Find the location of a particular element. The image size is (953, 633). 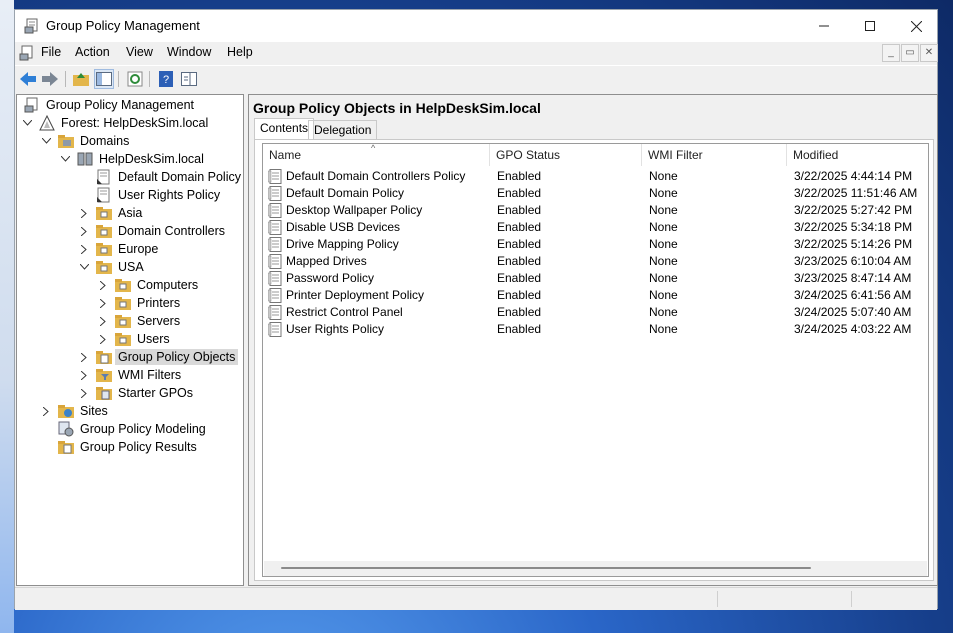

tree-item-domain-helpdesksim: HelpDeskSim.local is located at coordinates (142, 159).